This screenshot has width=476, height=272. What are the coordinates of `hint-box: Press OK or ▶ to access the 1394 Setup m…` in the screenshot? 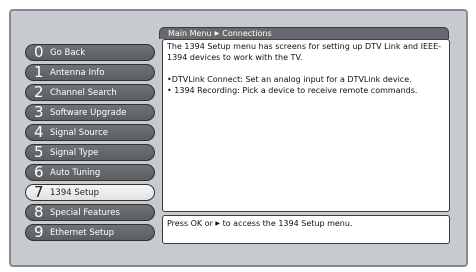 It's located at (306, 229).